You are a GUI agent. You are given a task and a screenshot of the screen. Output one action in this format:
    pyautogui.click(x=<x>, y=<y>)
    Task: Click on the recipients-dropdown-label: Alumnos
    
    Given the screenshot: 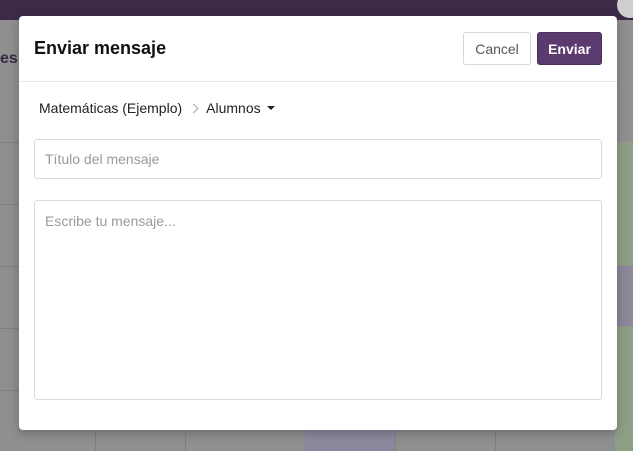 What is the action you would take?
    pyautogui.click(x=233, y=108)
    